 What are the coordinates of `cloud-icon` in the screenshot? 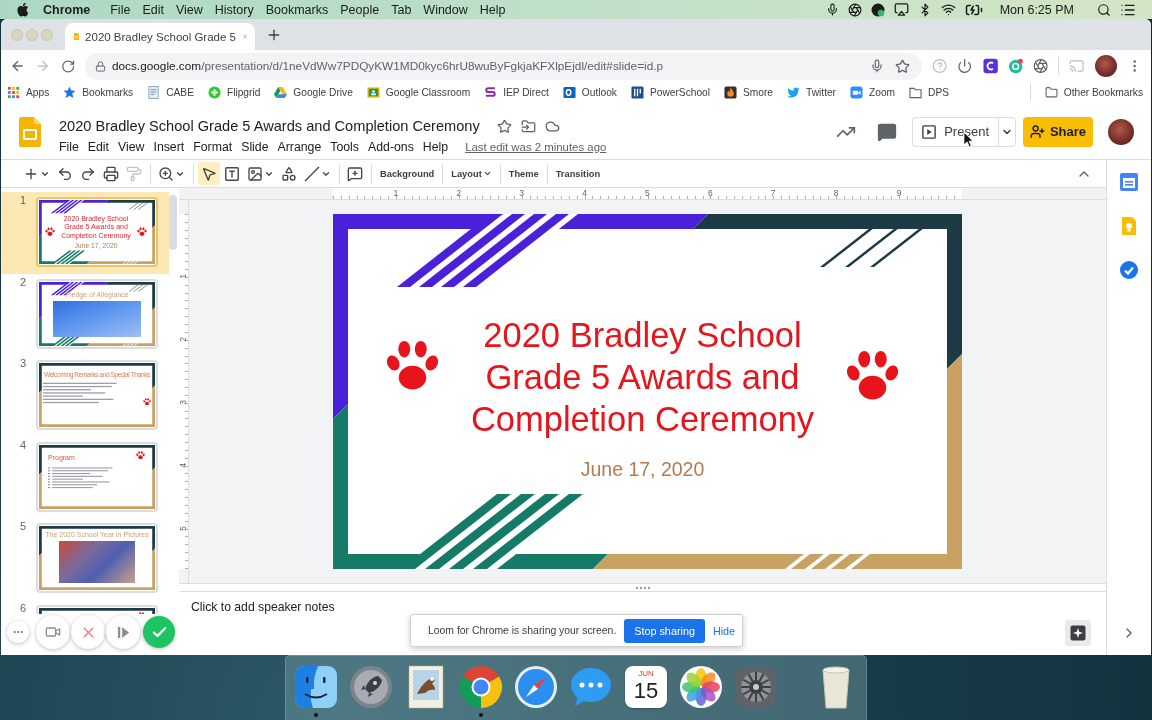 It's located at (552, 126).